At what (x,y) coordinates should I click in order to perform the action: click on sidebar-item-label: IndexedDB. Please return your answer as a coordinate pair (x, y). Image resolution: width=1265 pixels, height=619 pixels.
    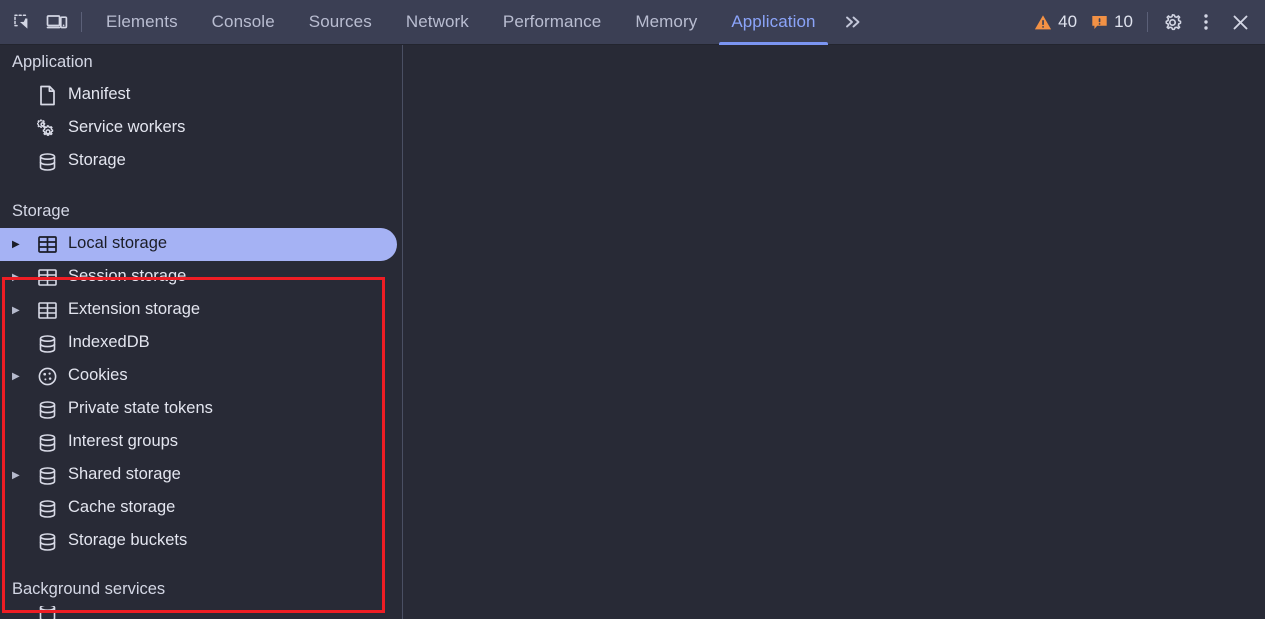
    Looking at the image, I should click on (109, 342).